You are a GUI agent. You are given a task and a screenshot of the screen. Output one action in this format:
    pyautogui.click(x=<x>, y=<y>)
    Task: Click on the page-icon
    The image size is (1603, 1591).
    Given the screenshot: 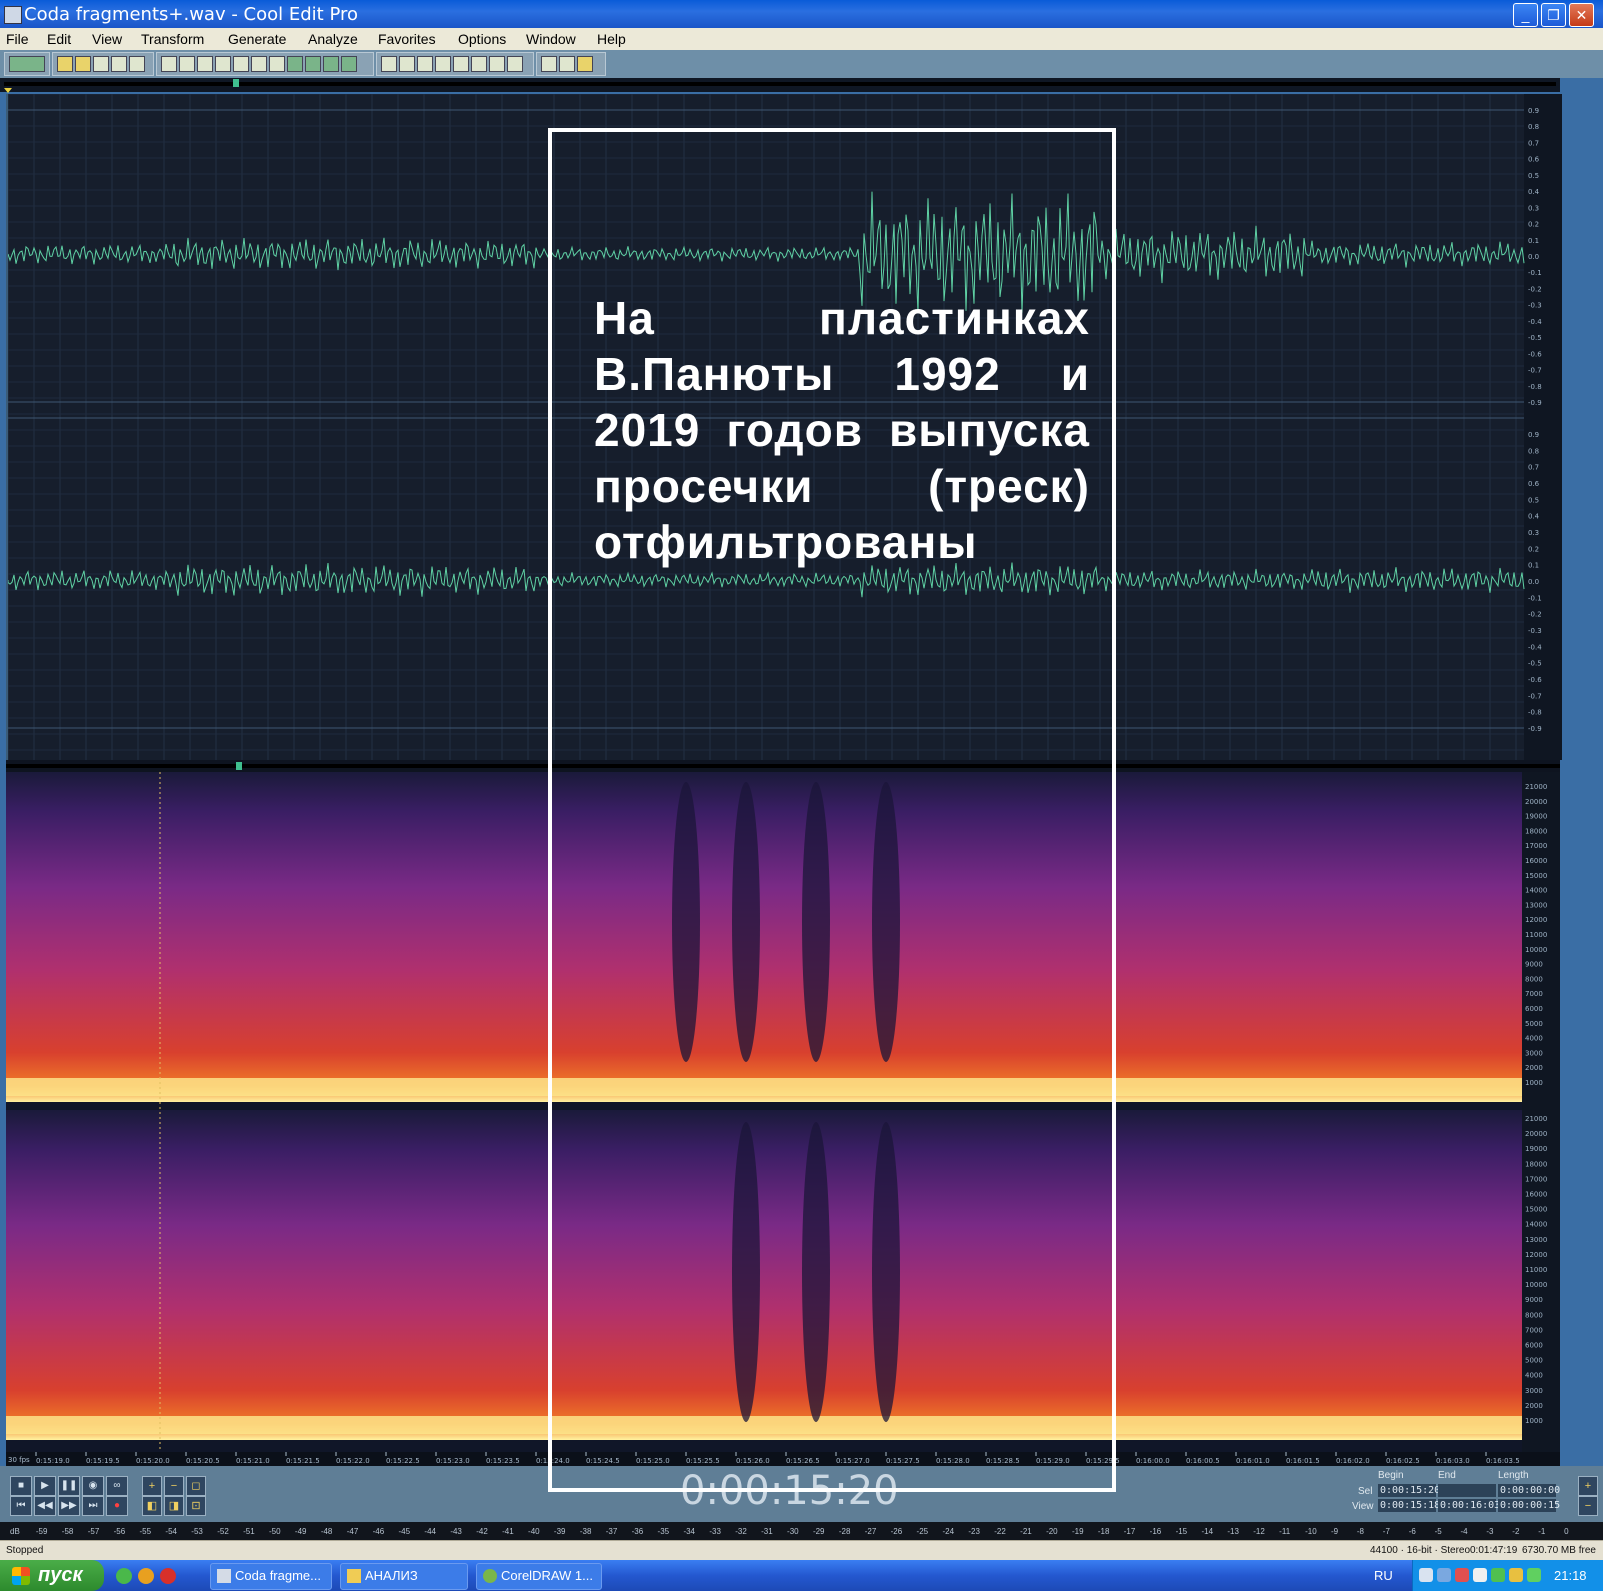 What is the action you would take?
    pyautogui.click(x=497, y=64)
    